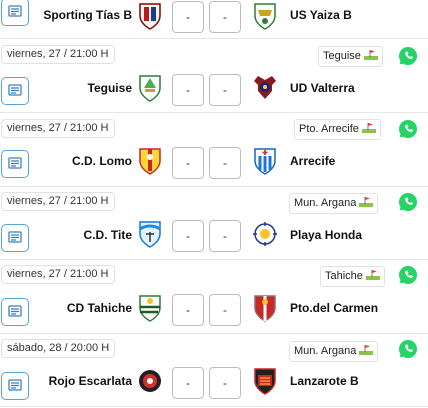  Describe the element at coordinates (322, 88) in the screenshot. I see `away-team-name: UD Valterra` at that location.